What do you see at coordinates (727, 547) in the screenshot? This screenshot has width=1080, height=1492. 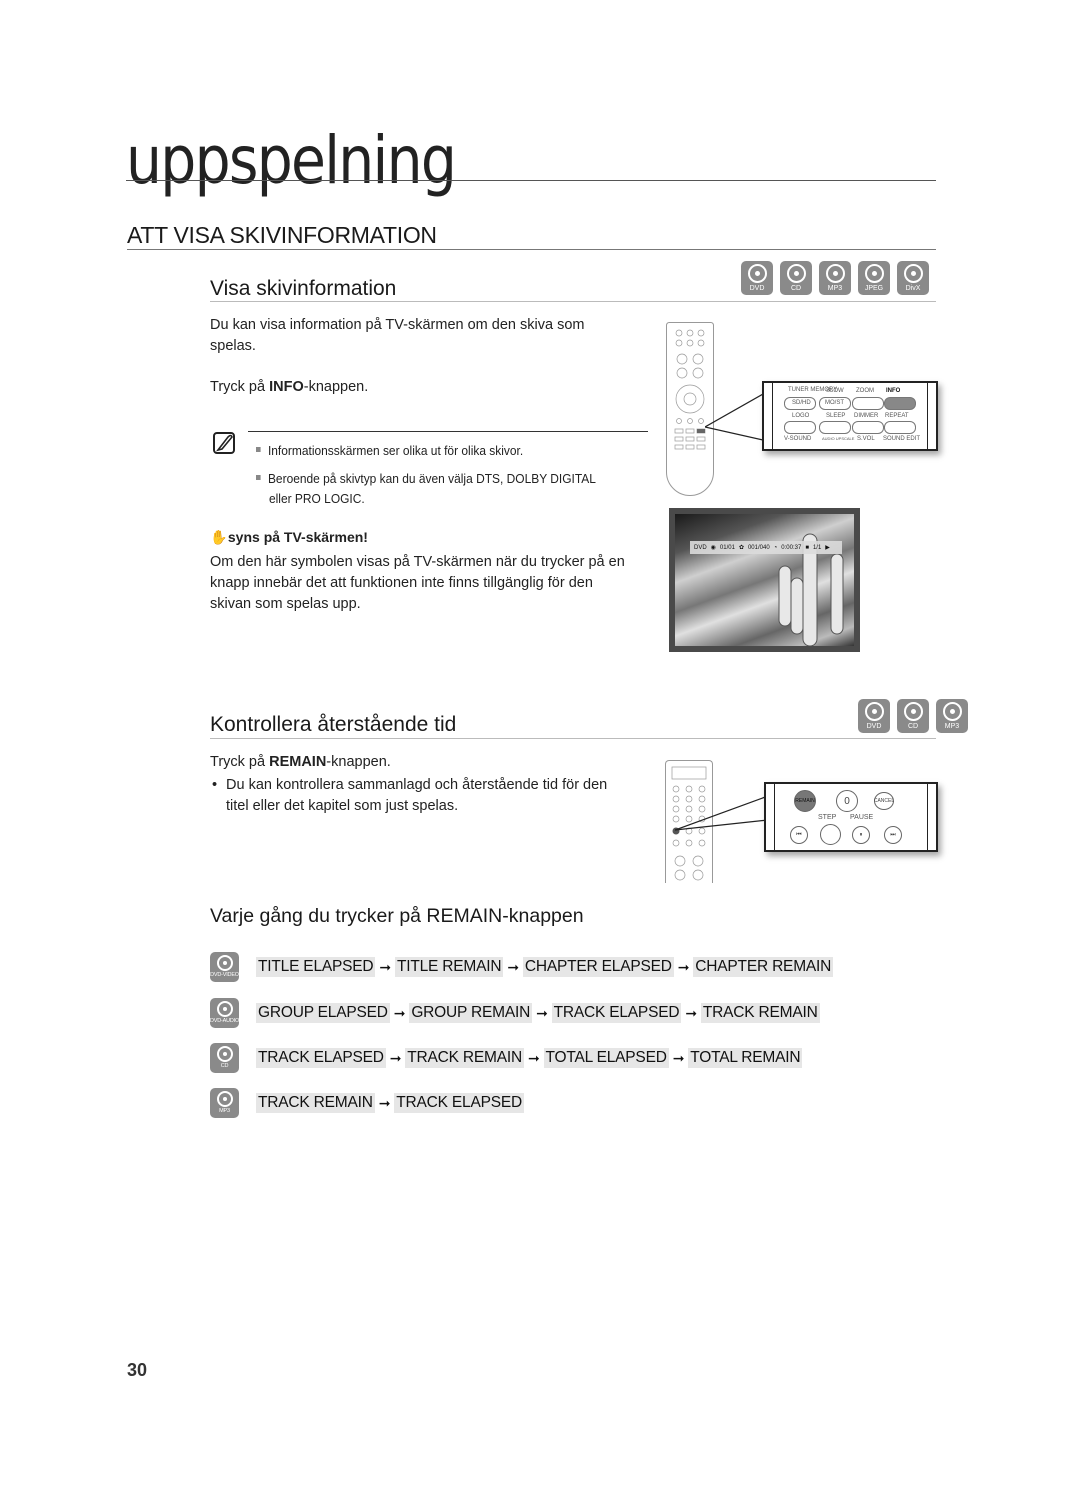 I see `osd-title: 01/01` at bounding box center [727, 547].